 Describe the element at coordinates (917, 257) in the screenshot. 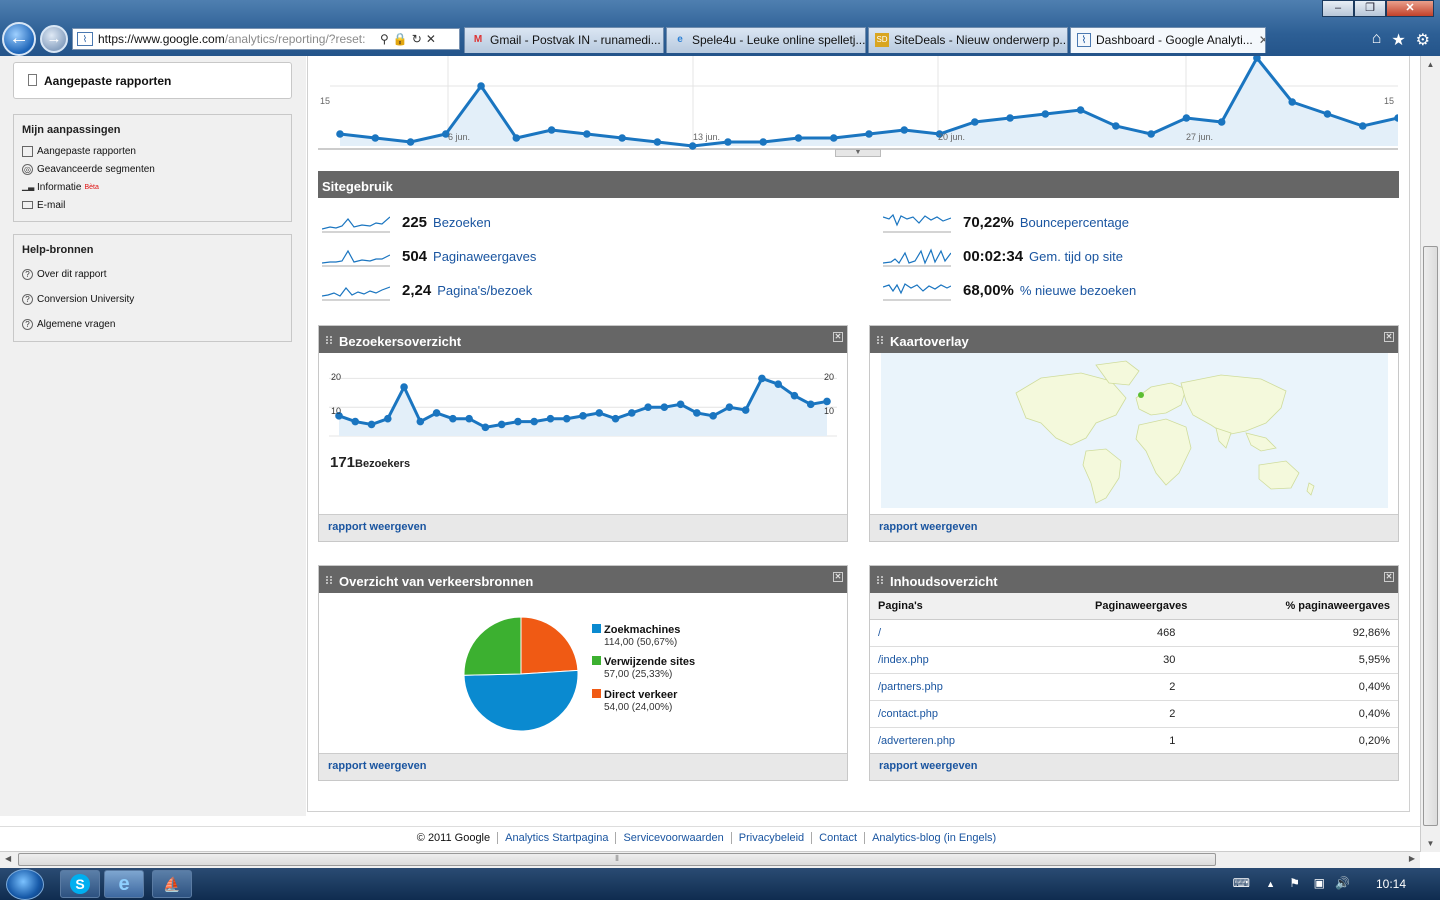

I see `sparkline-avg-time` at that location.